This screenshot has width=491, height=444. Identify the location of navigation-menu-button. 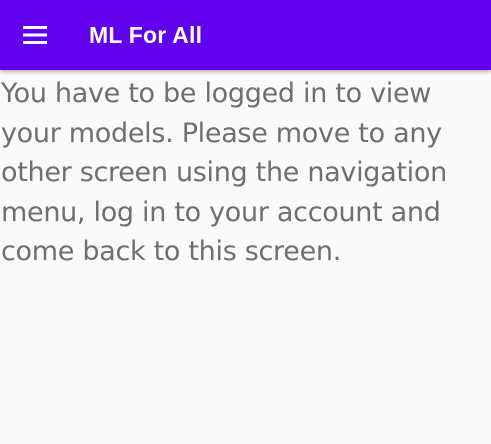
(35, 35).